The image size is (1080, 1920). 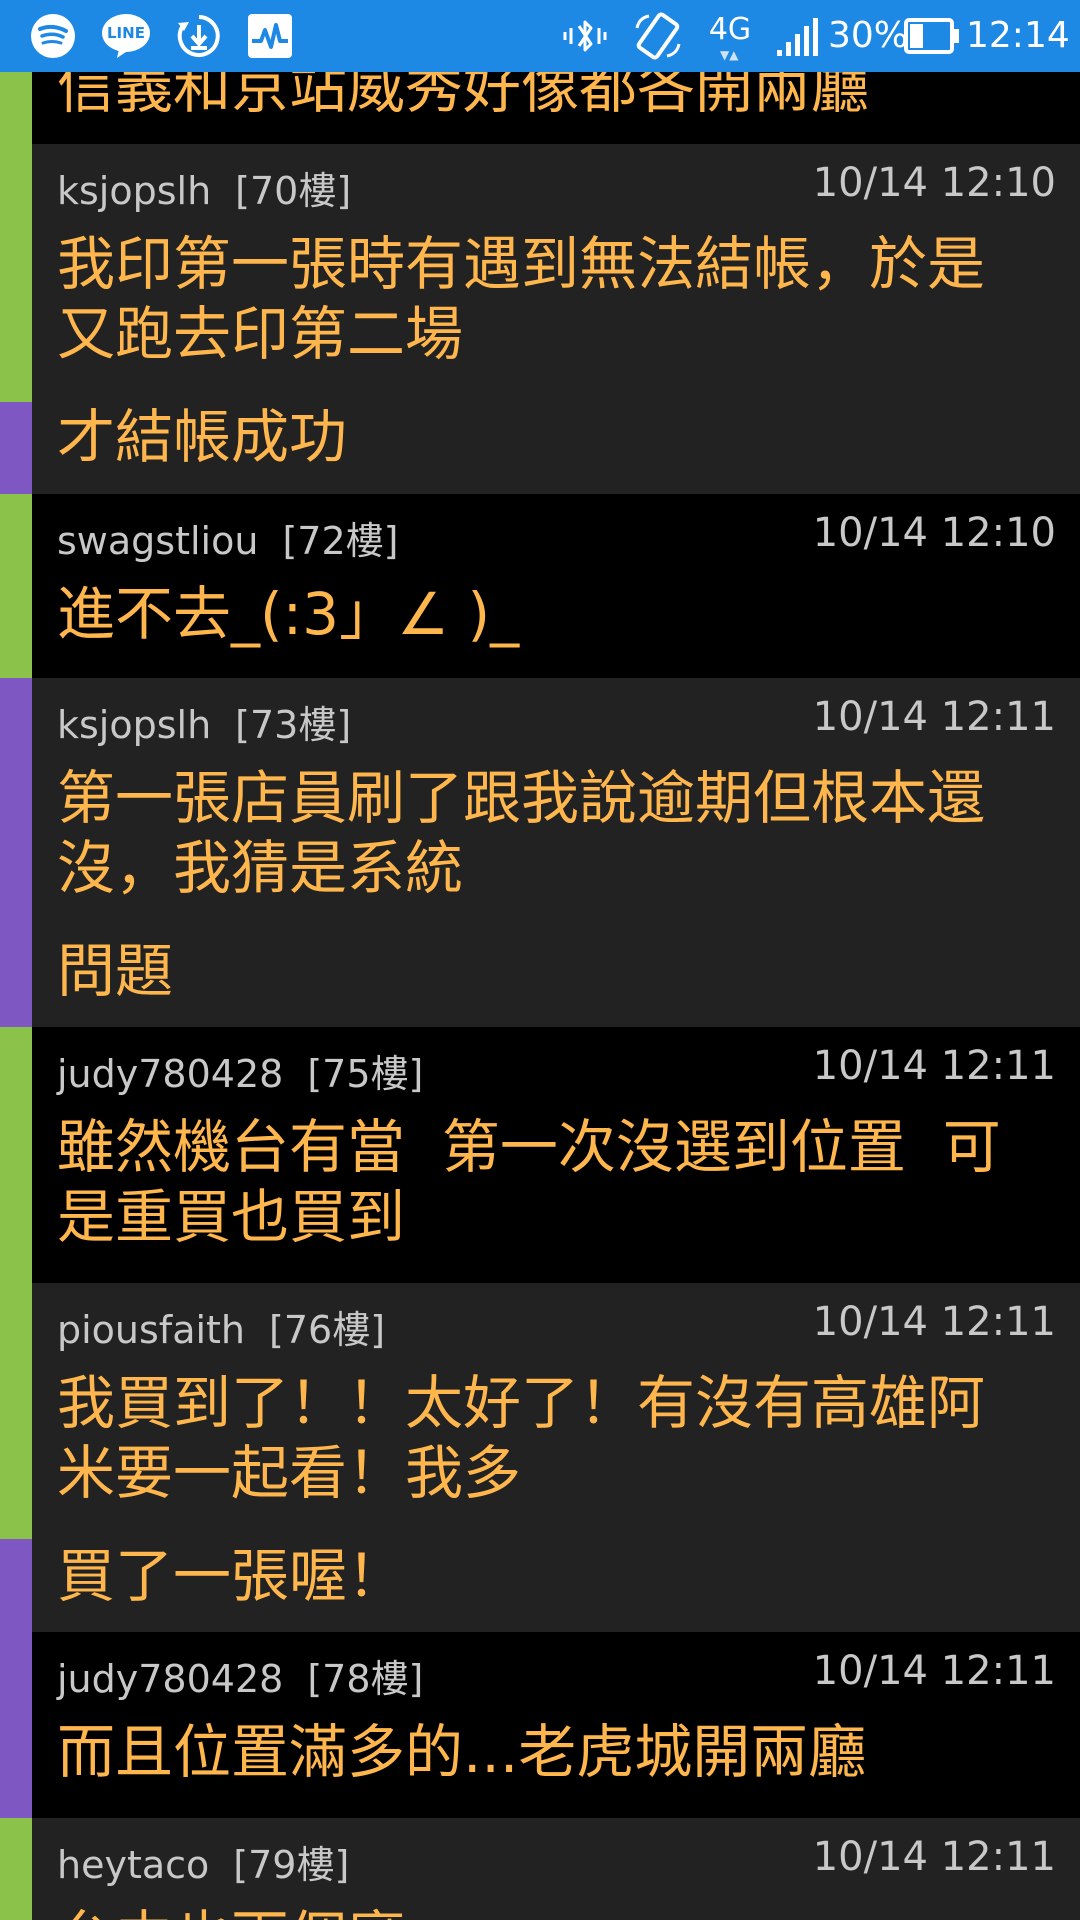 What do you see at coordinates (585, 36) in the screenshot?
I see `bluetooth-vibrate-icon` at bounding box center [585, 36].